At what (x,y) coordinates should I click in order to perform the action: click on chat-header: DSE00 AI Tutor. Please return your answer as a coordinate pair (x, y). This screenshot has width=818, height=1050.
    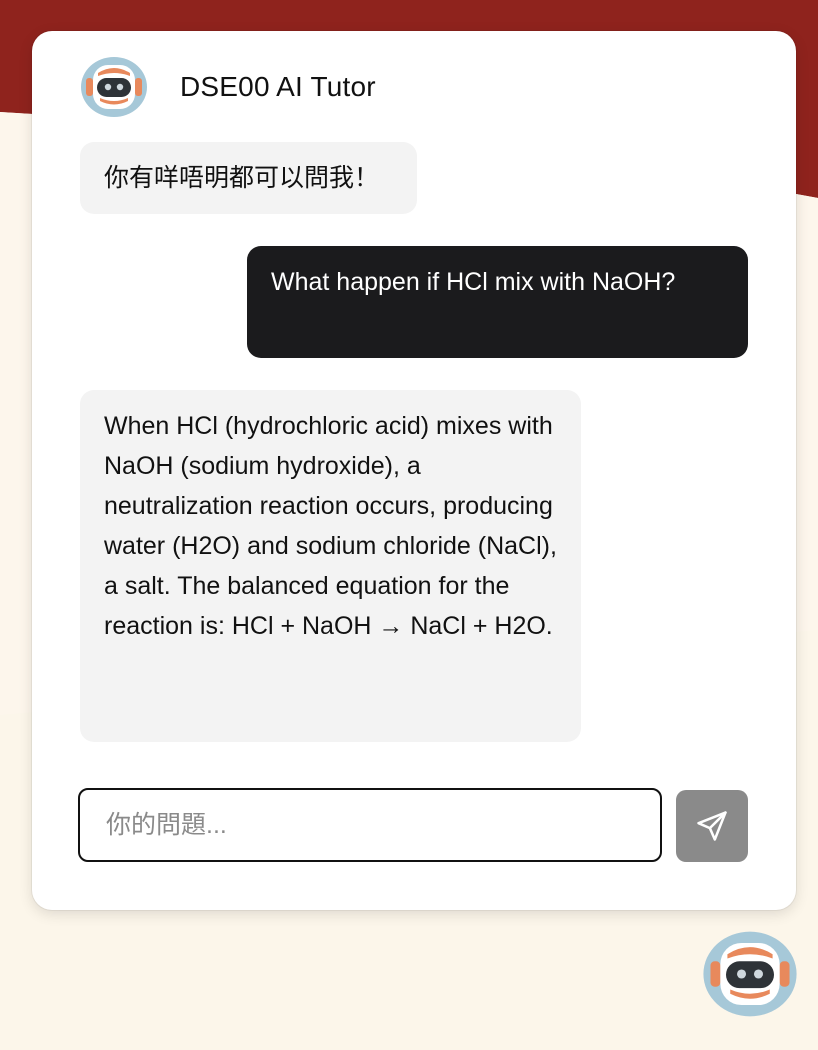
    Looking at the image, I should click on (228, 87).